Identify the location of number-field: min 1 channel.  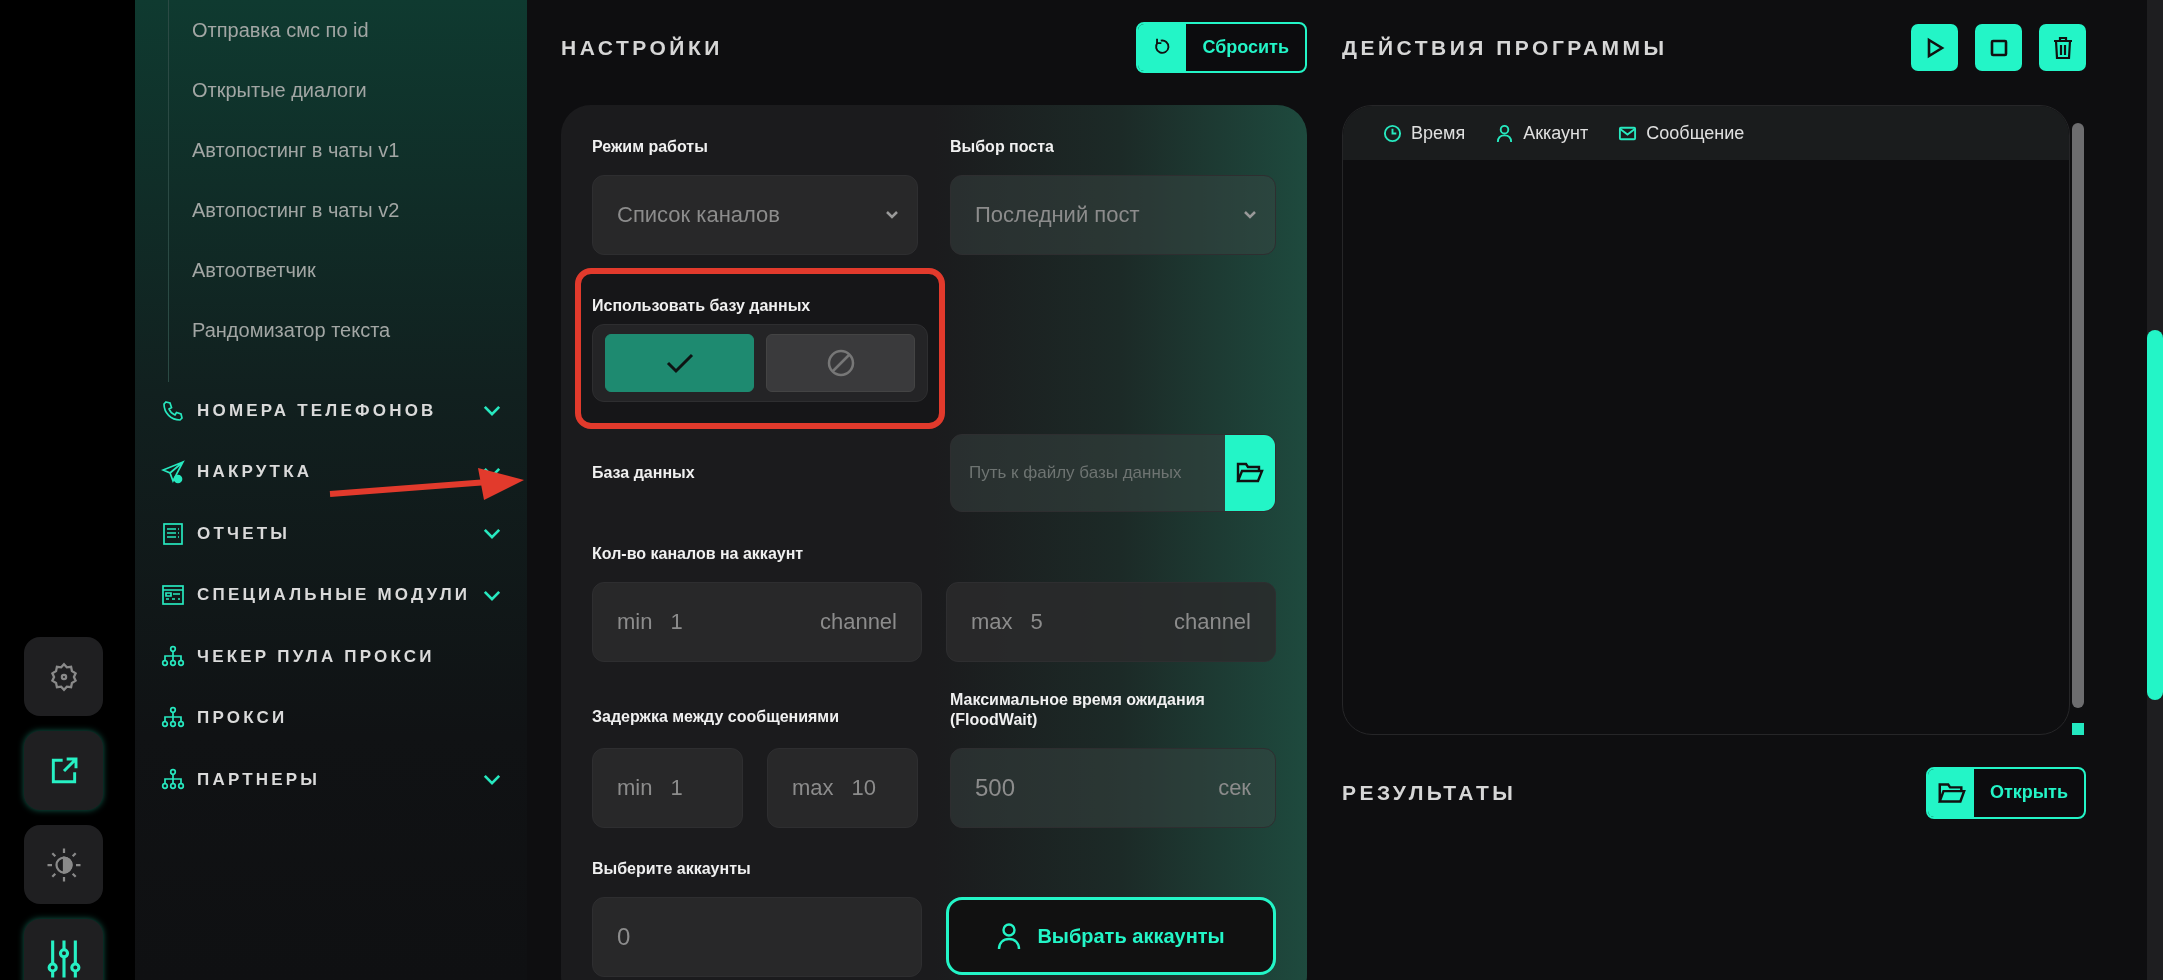
(757, 622).